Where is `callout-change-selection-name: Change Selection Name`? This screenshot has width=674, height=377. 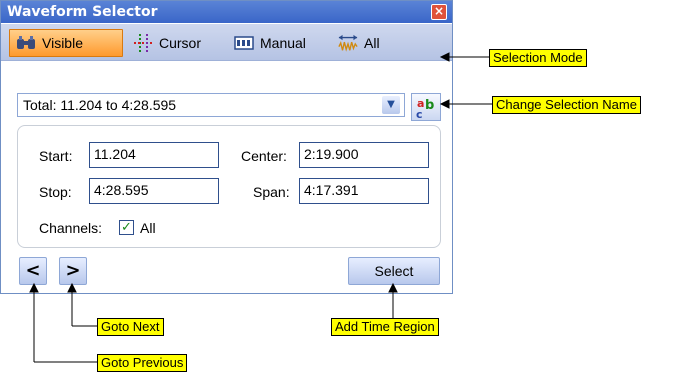
callout-change-selection-name: Change Selection Name is located at coordinates (566, 105).